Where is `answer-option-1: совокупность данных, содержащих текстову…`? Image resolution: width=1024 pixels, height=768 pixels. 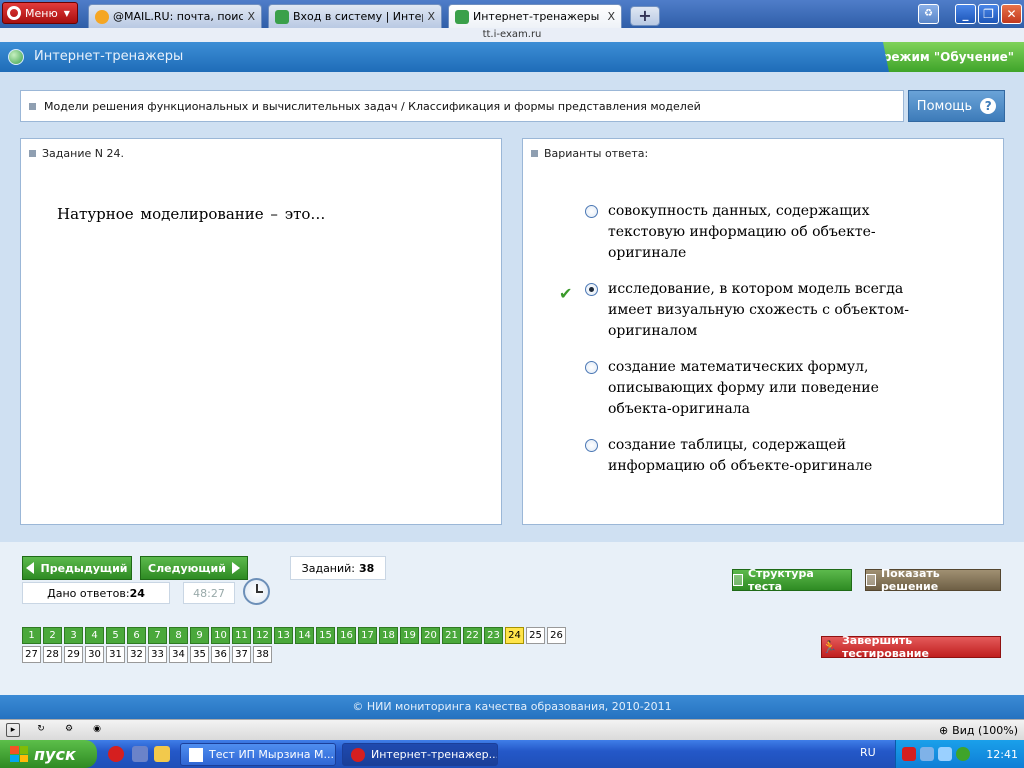 answer-option-1: совокупность данных, содержащих текстову… is located at coordinates (750, 232).